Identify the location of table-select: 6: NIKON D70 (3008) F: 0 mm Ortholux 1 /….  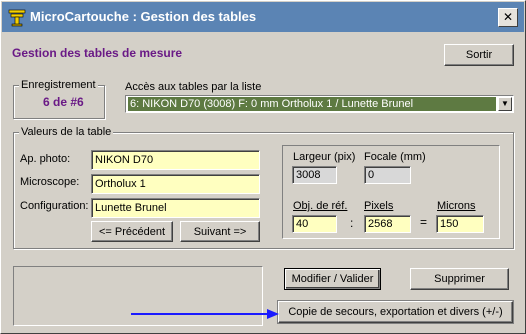
(319, 104).